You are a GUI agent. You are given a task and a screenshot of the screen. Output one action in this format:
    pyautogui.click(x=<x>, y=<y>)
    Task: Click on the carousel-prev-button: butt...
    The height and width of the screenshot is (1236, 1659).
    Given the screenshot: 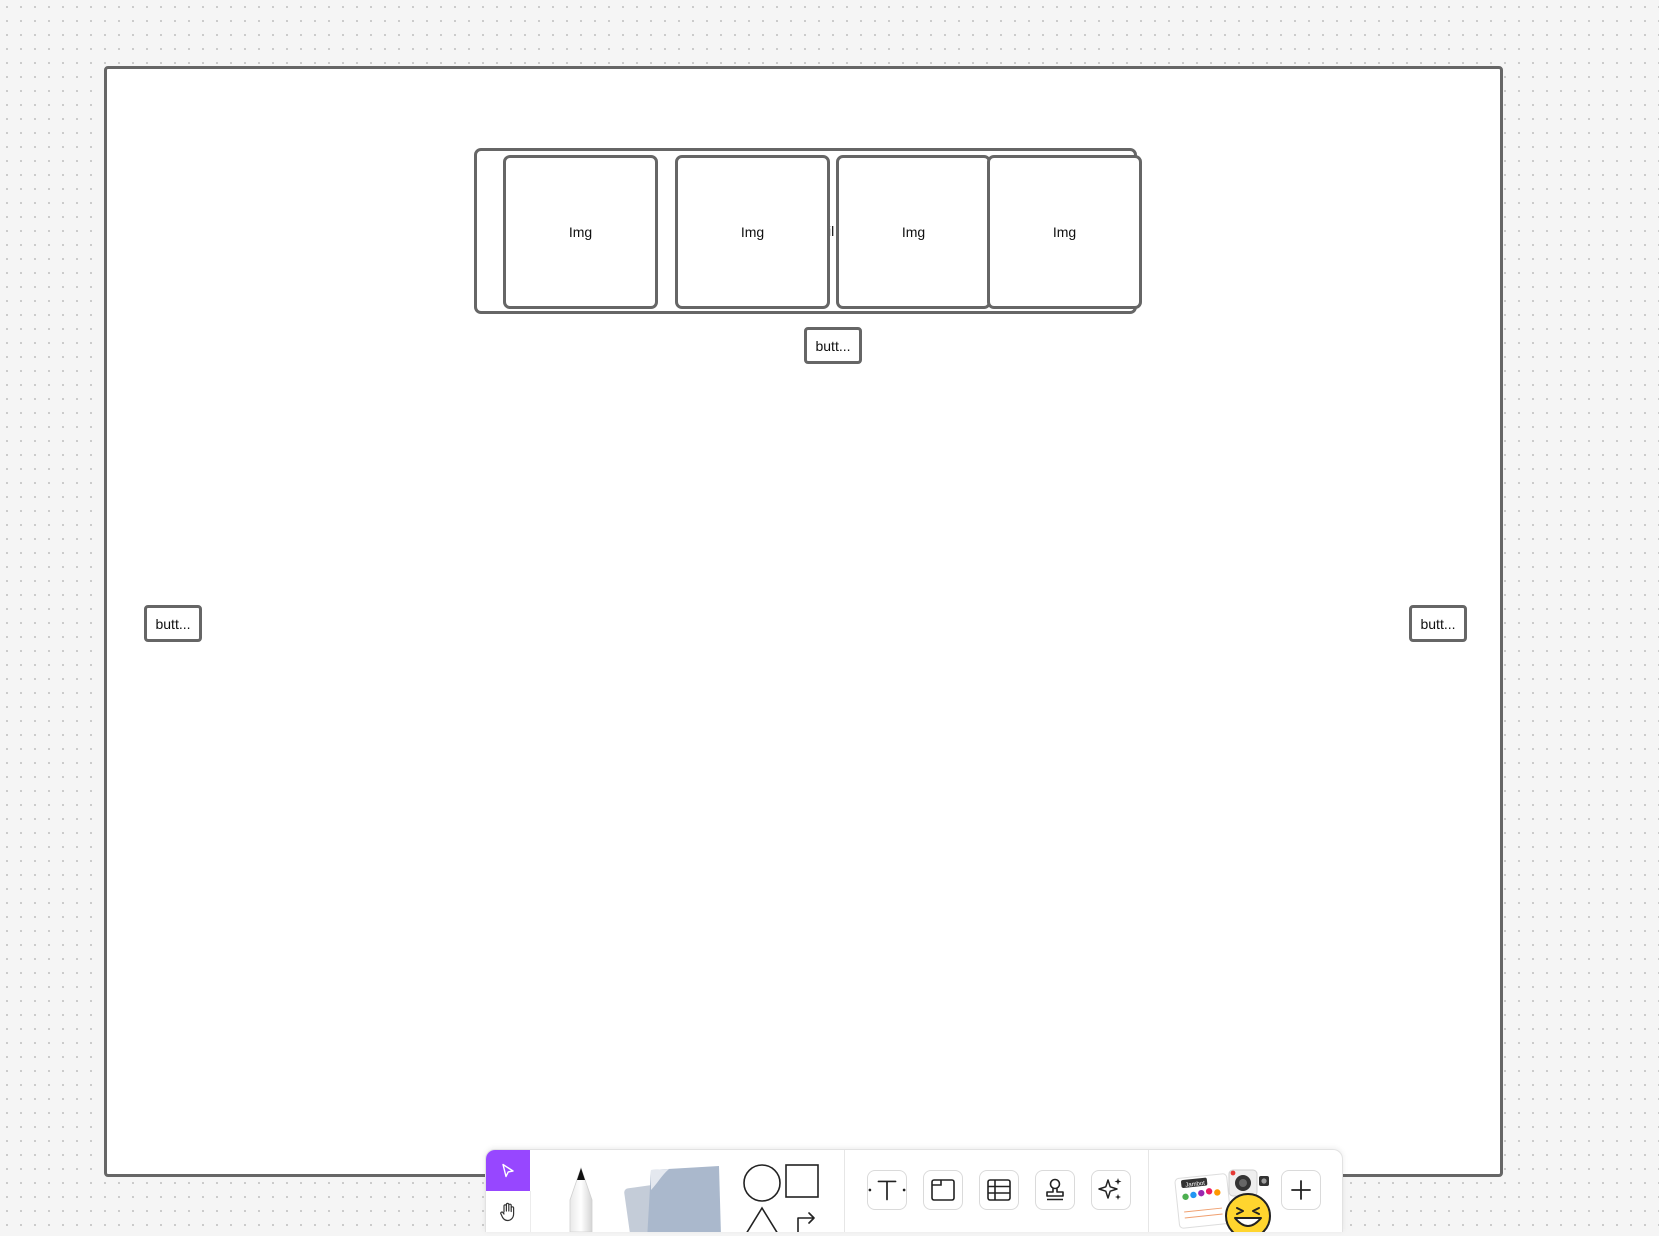 What is the action you would take?
    pyautogui.click(x=173, y=623)
    